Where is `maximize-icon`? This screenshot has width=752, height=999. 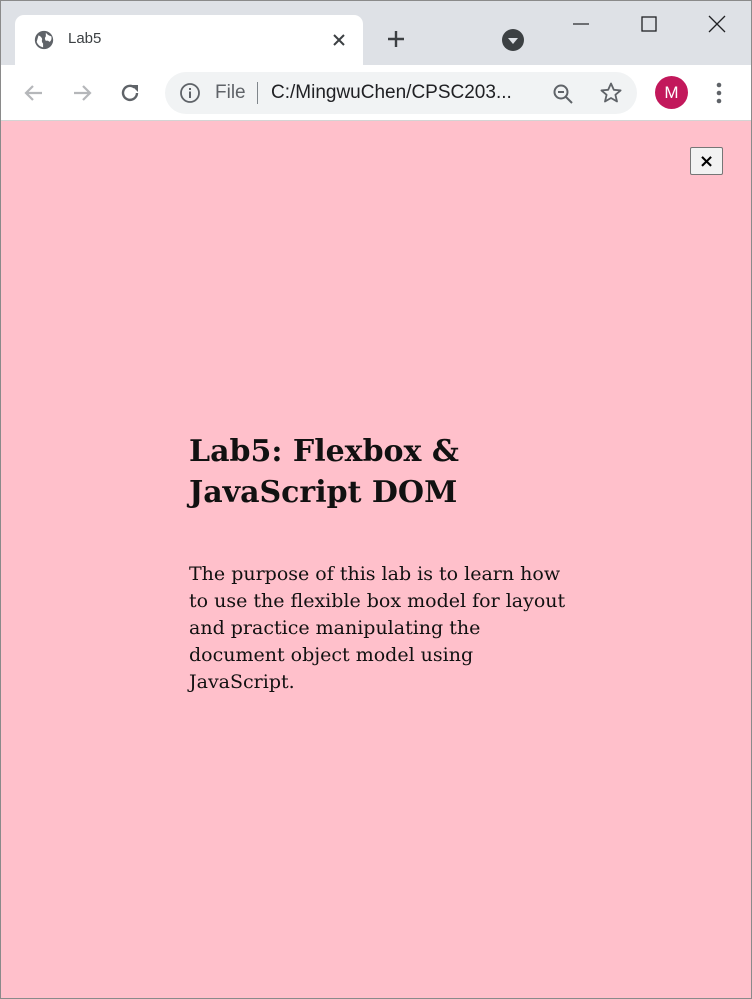 maximize-icon is located at coordinates (649, 24).